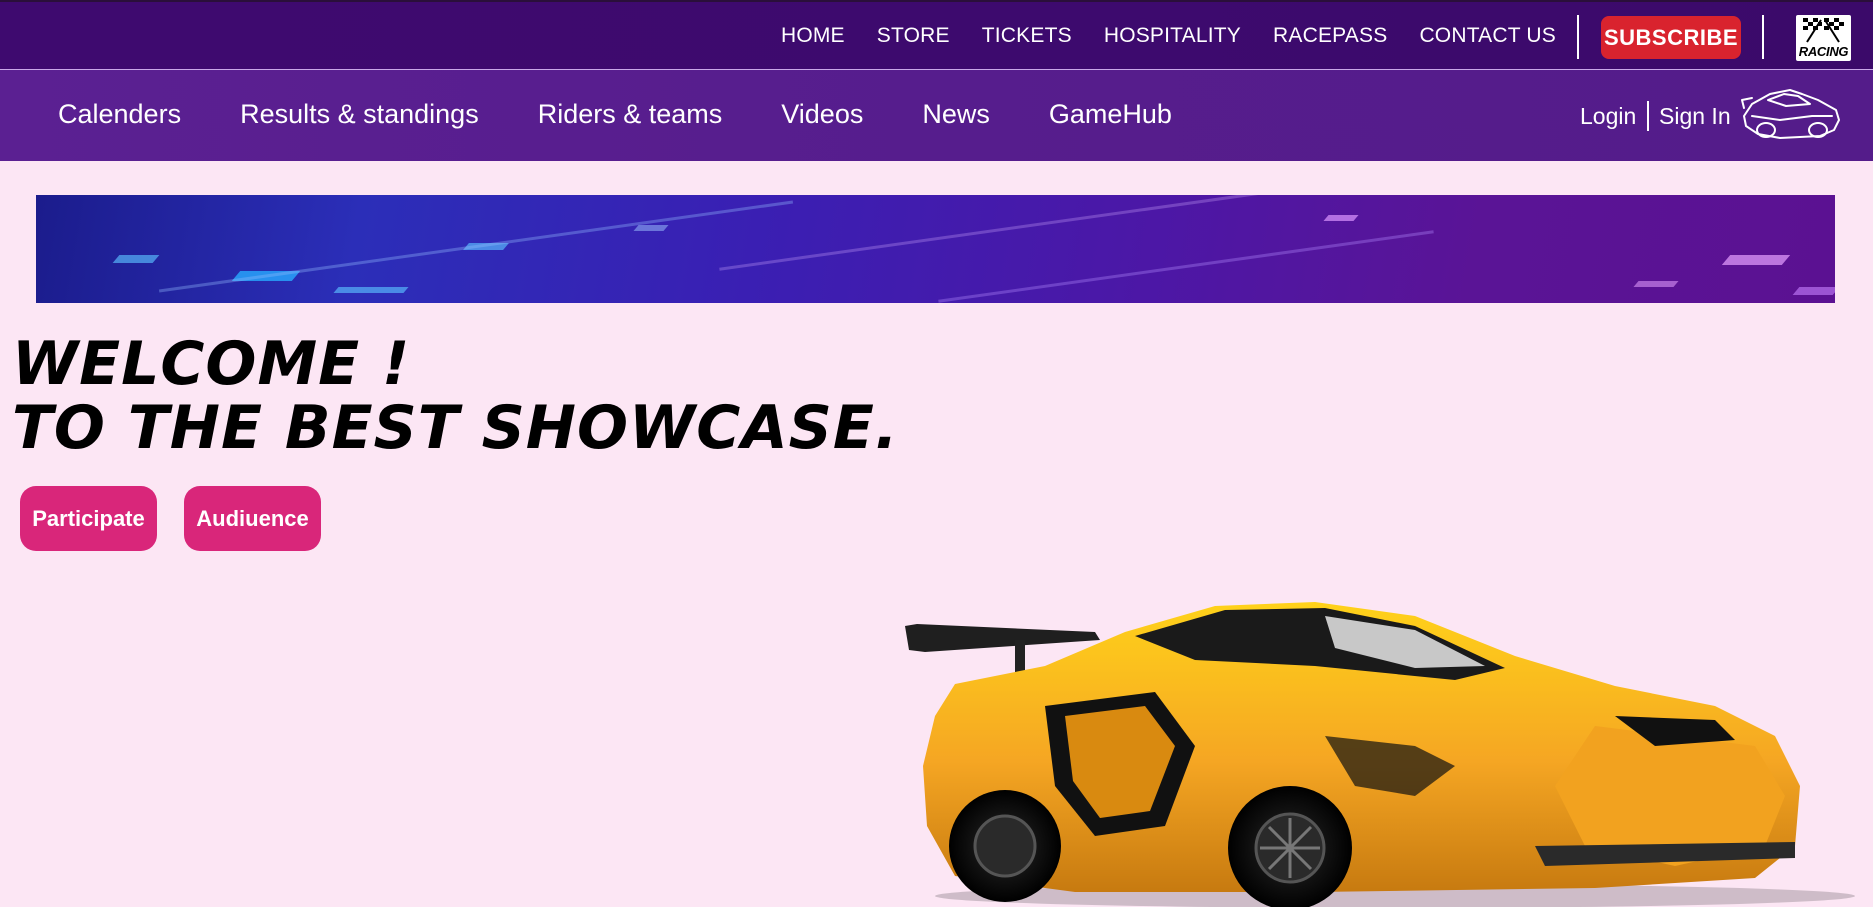 This screenshot has width=1873, height=907. I want to click on auth-divider, so click(1648, 116).